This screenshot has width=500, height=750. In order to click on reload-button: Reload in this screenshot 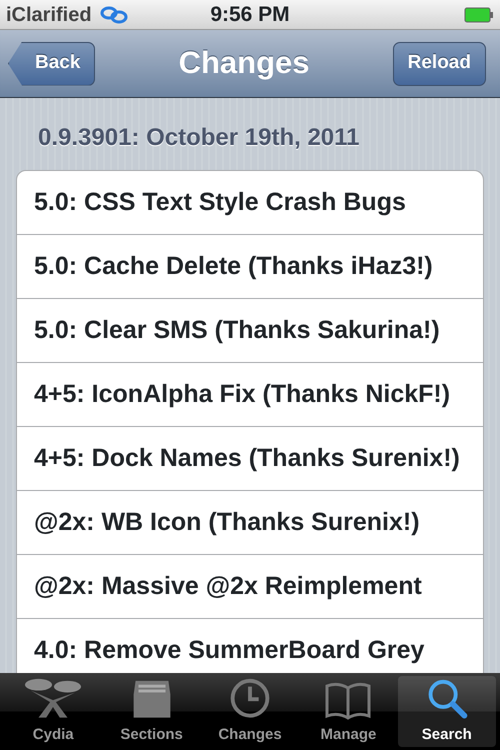, I will do `click(439, 64)`.